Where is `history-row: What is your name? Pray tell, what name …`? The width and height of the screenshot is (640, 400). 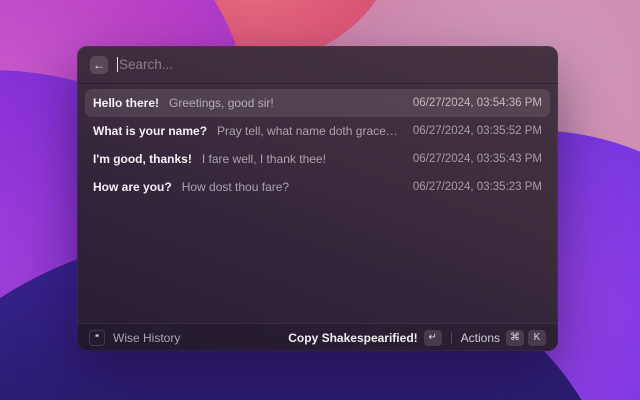
history-row: What is your name? Pray tell, what name … is located at coordinates (317, 131).